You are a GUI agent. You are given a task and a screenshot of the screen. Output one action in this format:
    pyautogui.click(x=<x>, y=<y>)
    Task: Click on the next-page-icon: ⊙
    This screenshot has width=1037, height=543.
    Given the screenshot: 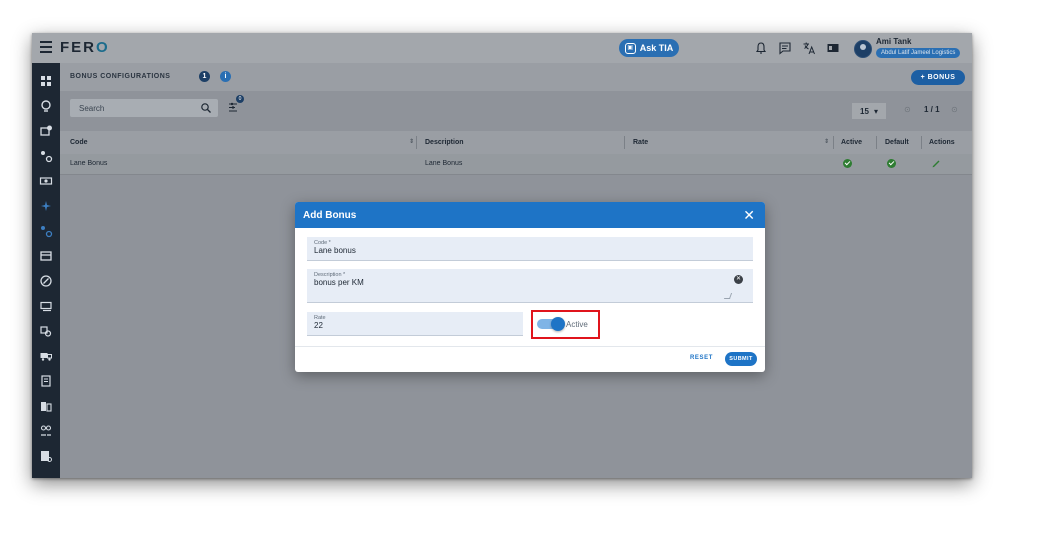 What is the action you would take?
    pyautogui.click(x=954, y=109)
    